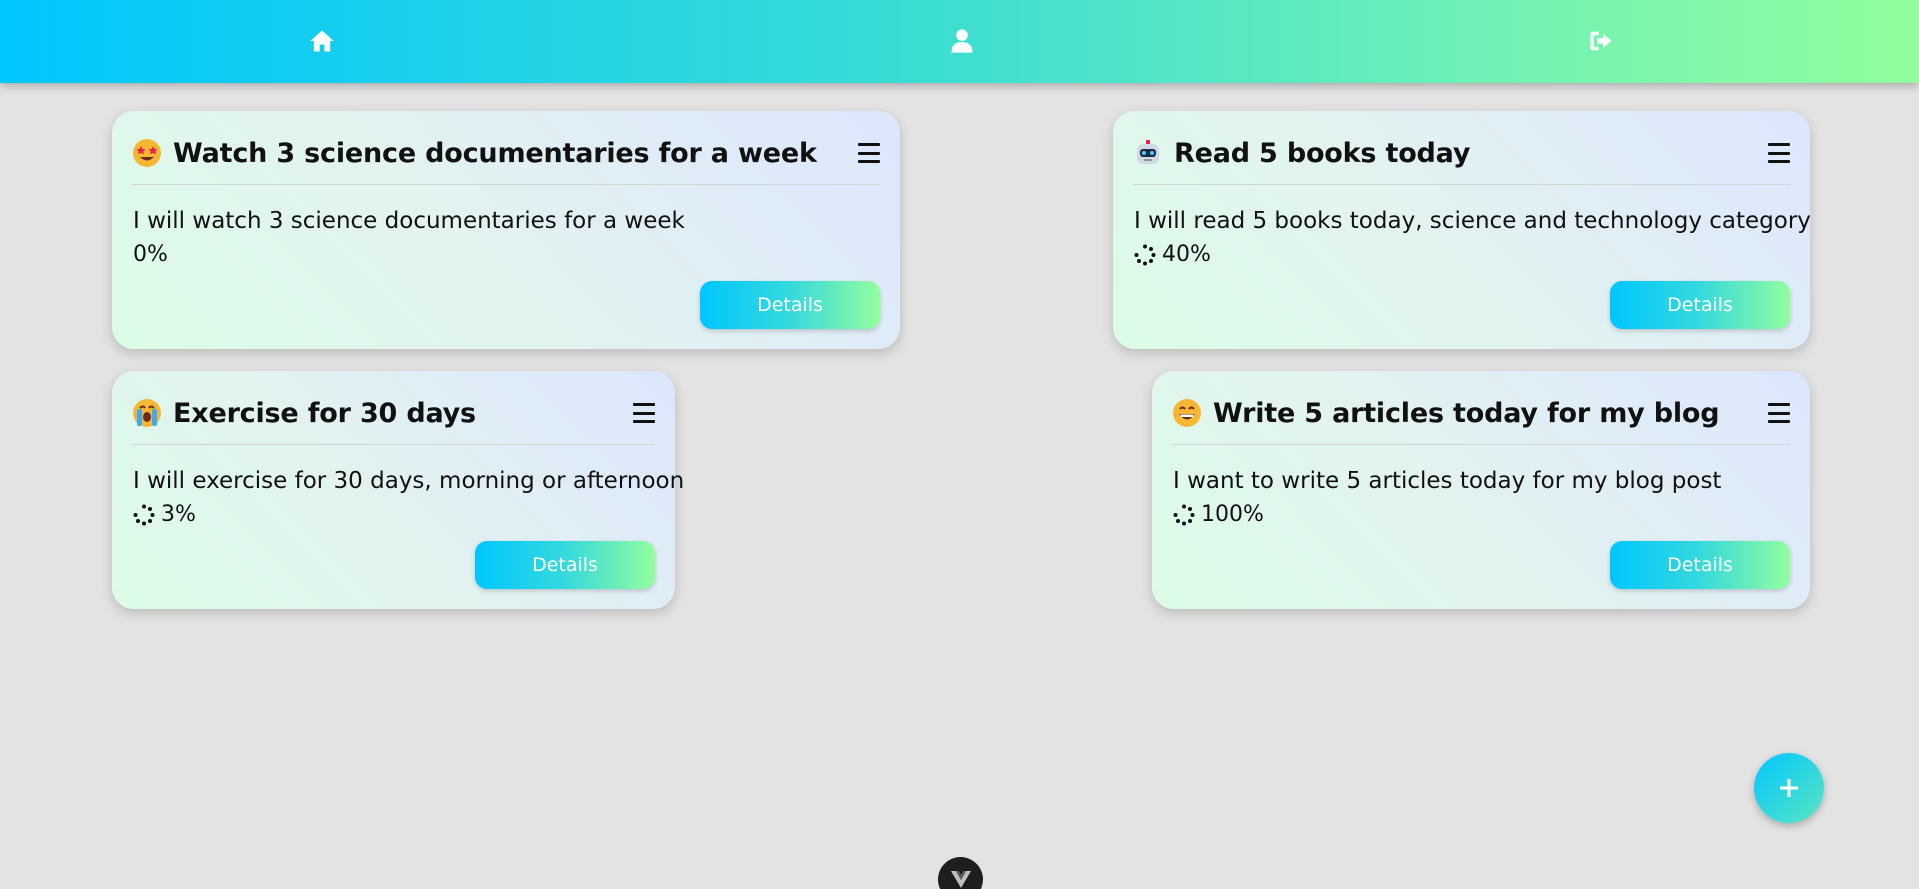  I want to click on progress-status: 3%, so click(164, 514).